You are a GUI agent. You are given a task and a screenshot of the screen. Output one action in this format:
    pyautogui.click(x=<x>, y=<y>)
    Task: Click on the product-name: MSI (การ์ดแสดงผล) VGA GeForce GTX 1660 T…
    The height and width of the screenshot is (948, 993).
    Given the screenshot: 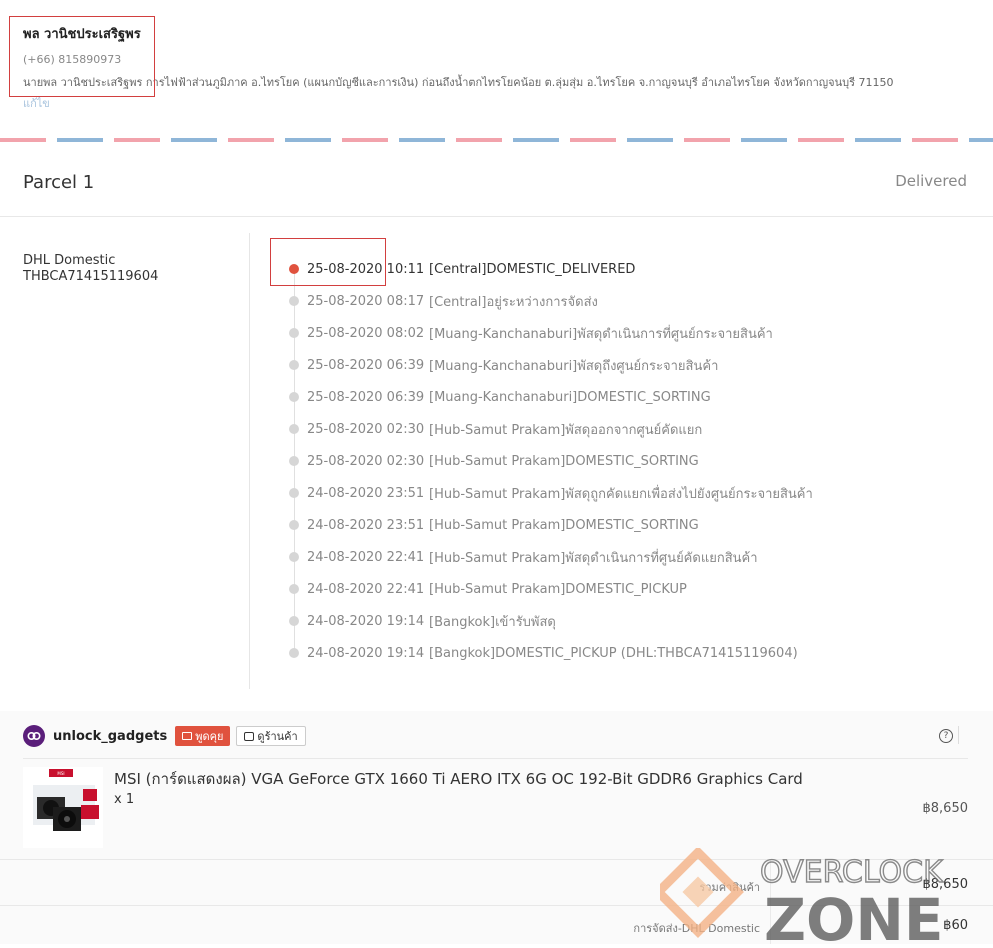 What is the action you would take?
    pyautogui.click(x=458, y=779)
    